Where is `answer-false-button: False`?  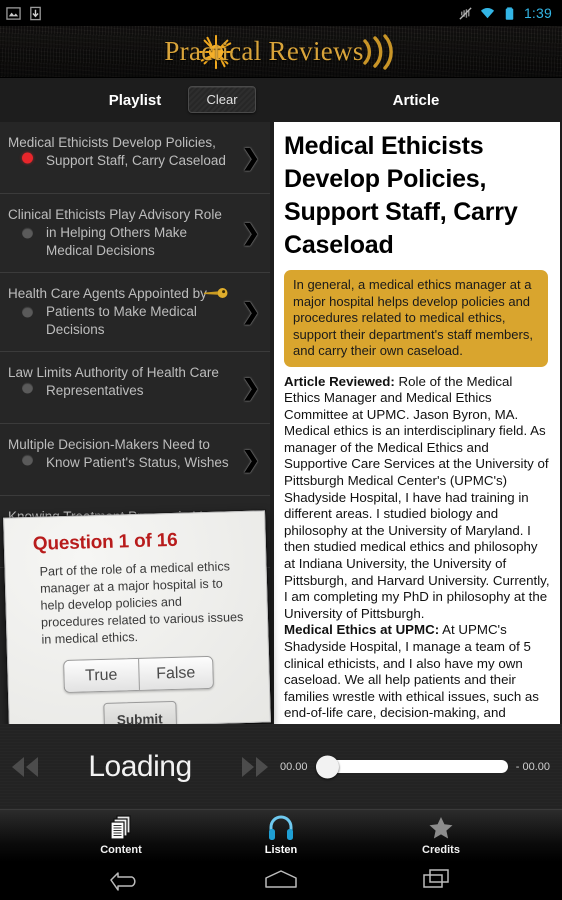
answer-false-button: False is located at coordinates (175, 673).